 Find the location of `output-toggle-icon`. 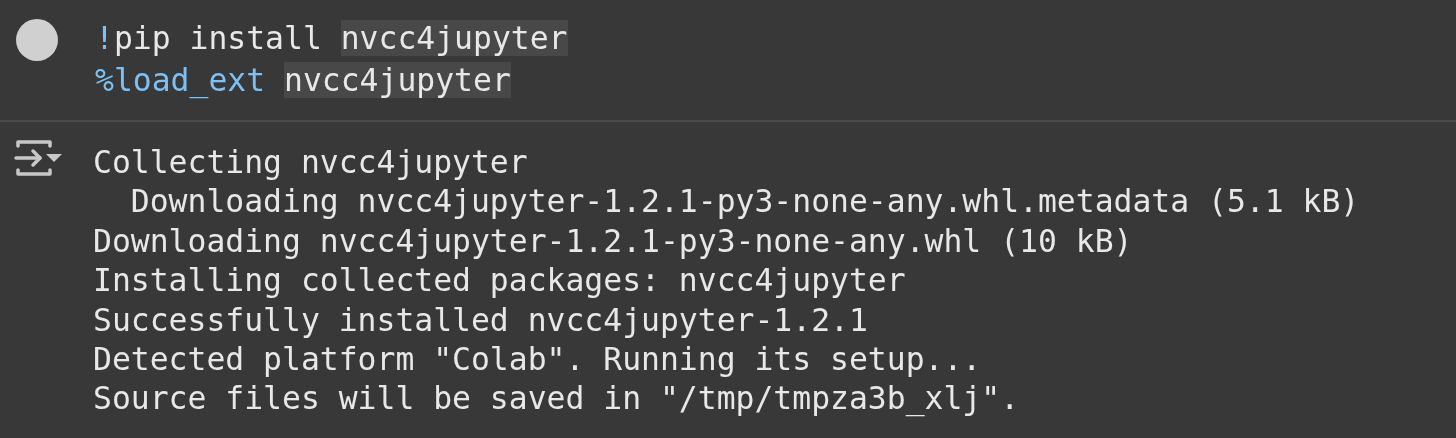

output-toggle-icon is located at coordinates (39, 158).